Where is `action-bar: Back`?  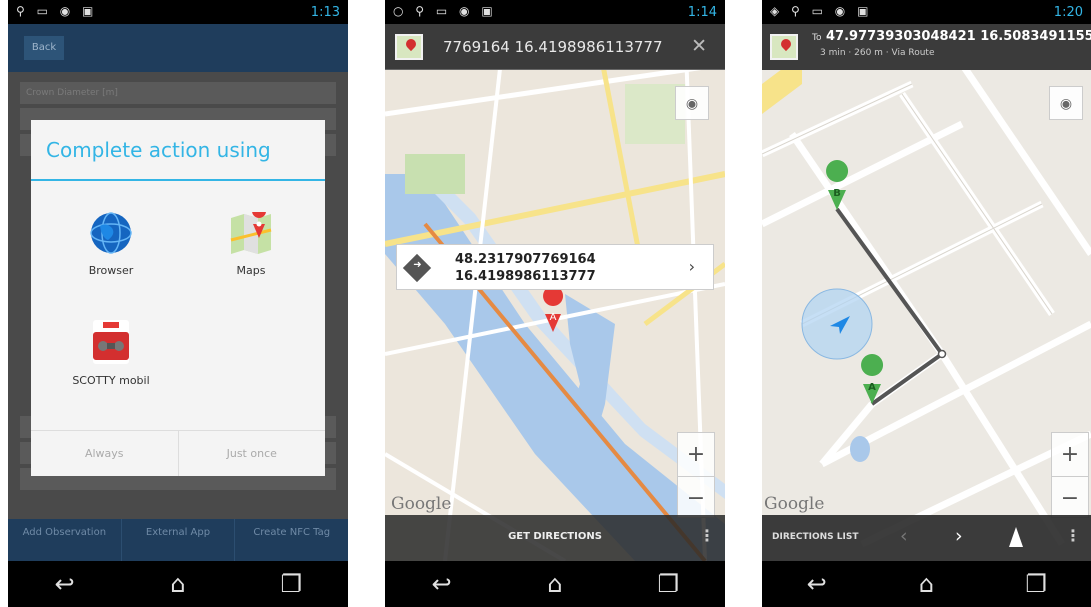
action-bar: Back is located at coordinates (178, 48).